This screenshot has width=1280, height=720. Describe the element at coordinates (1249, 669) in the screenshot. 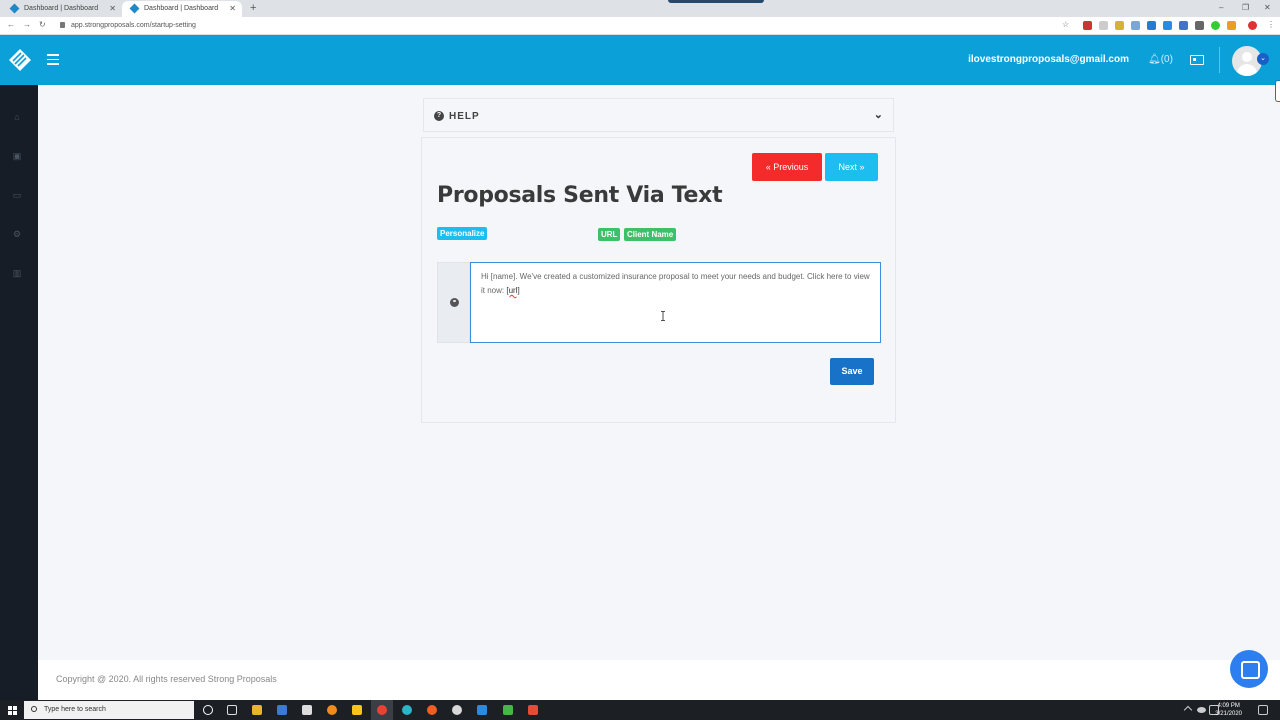

I see `chat-widget-button` at that location.